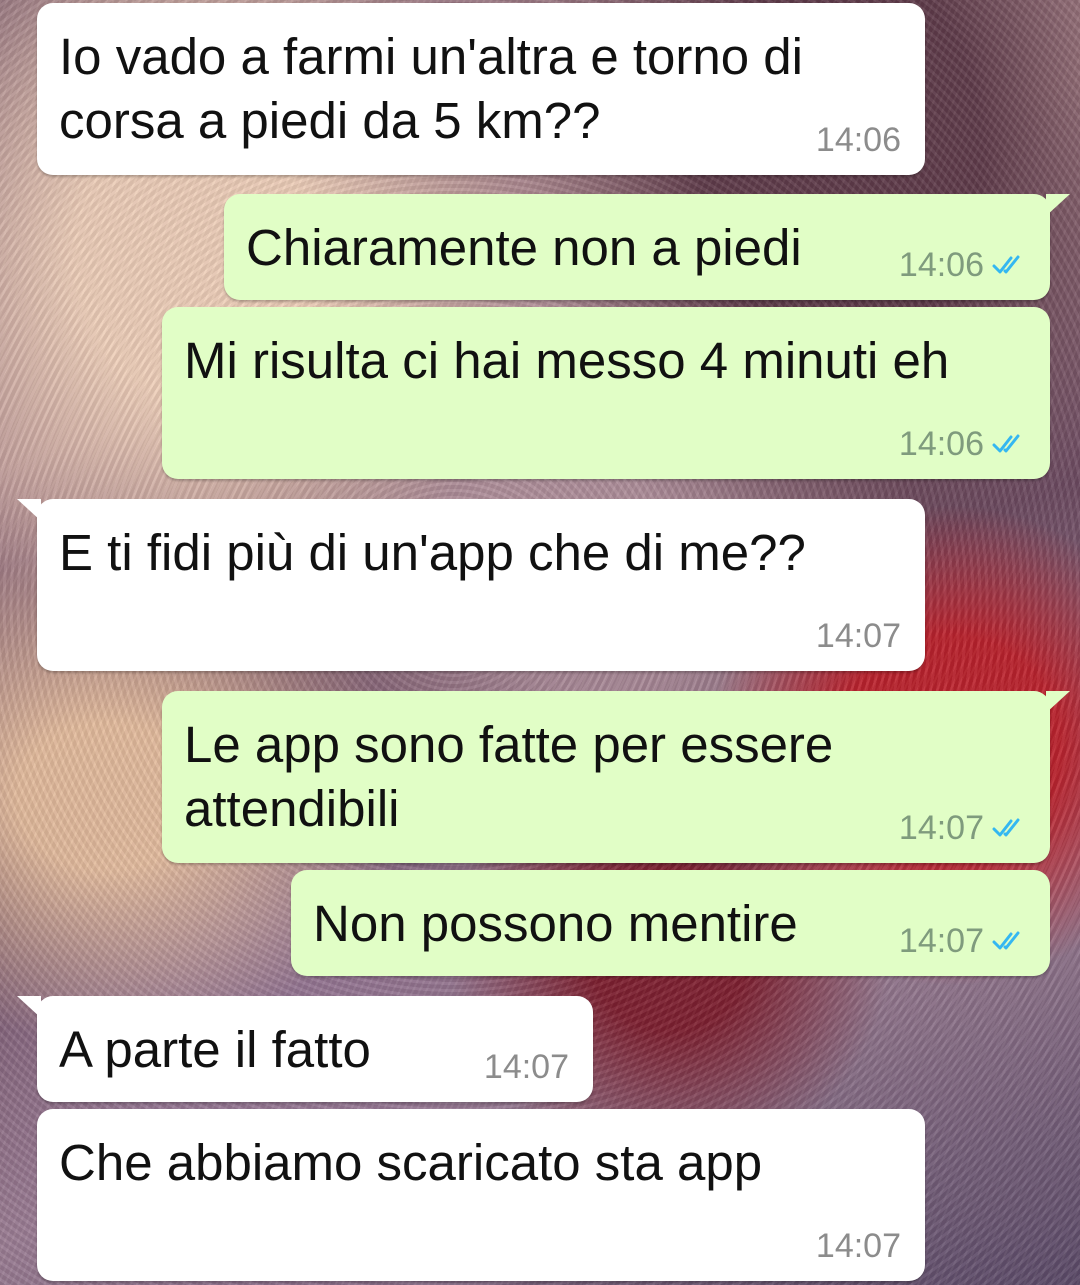 This screenshot has height=1285, width=1080. I want to click on message-bubble-outgoing: Chiaramente non a piedi 14:06, so click(647, 247).